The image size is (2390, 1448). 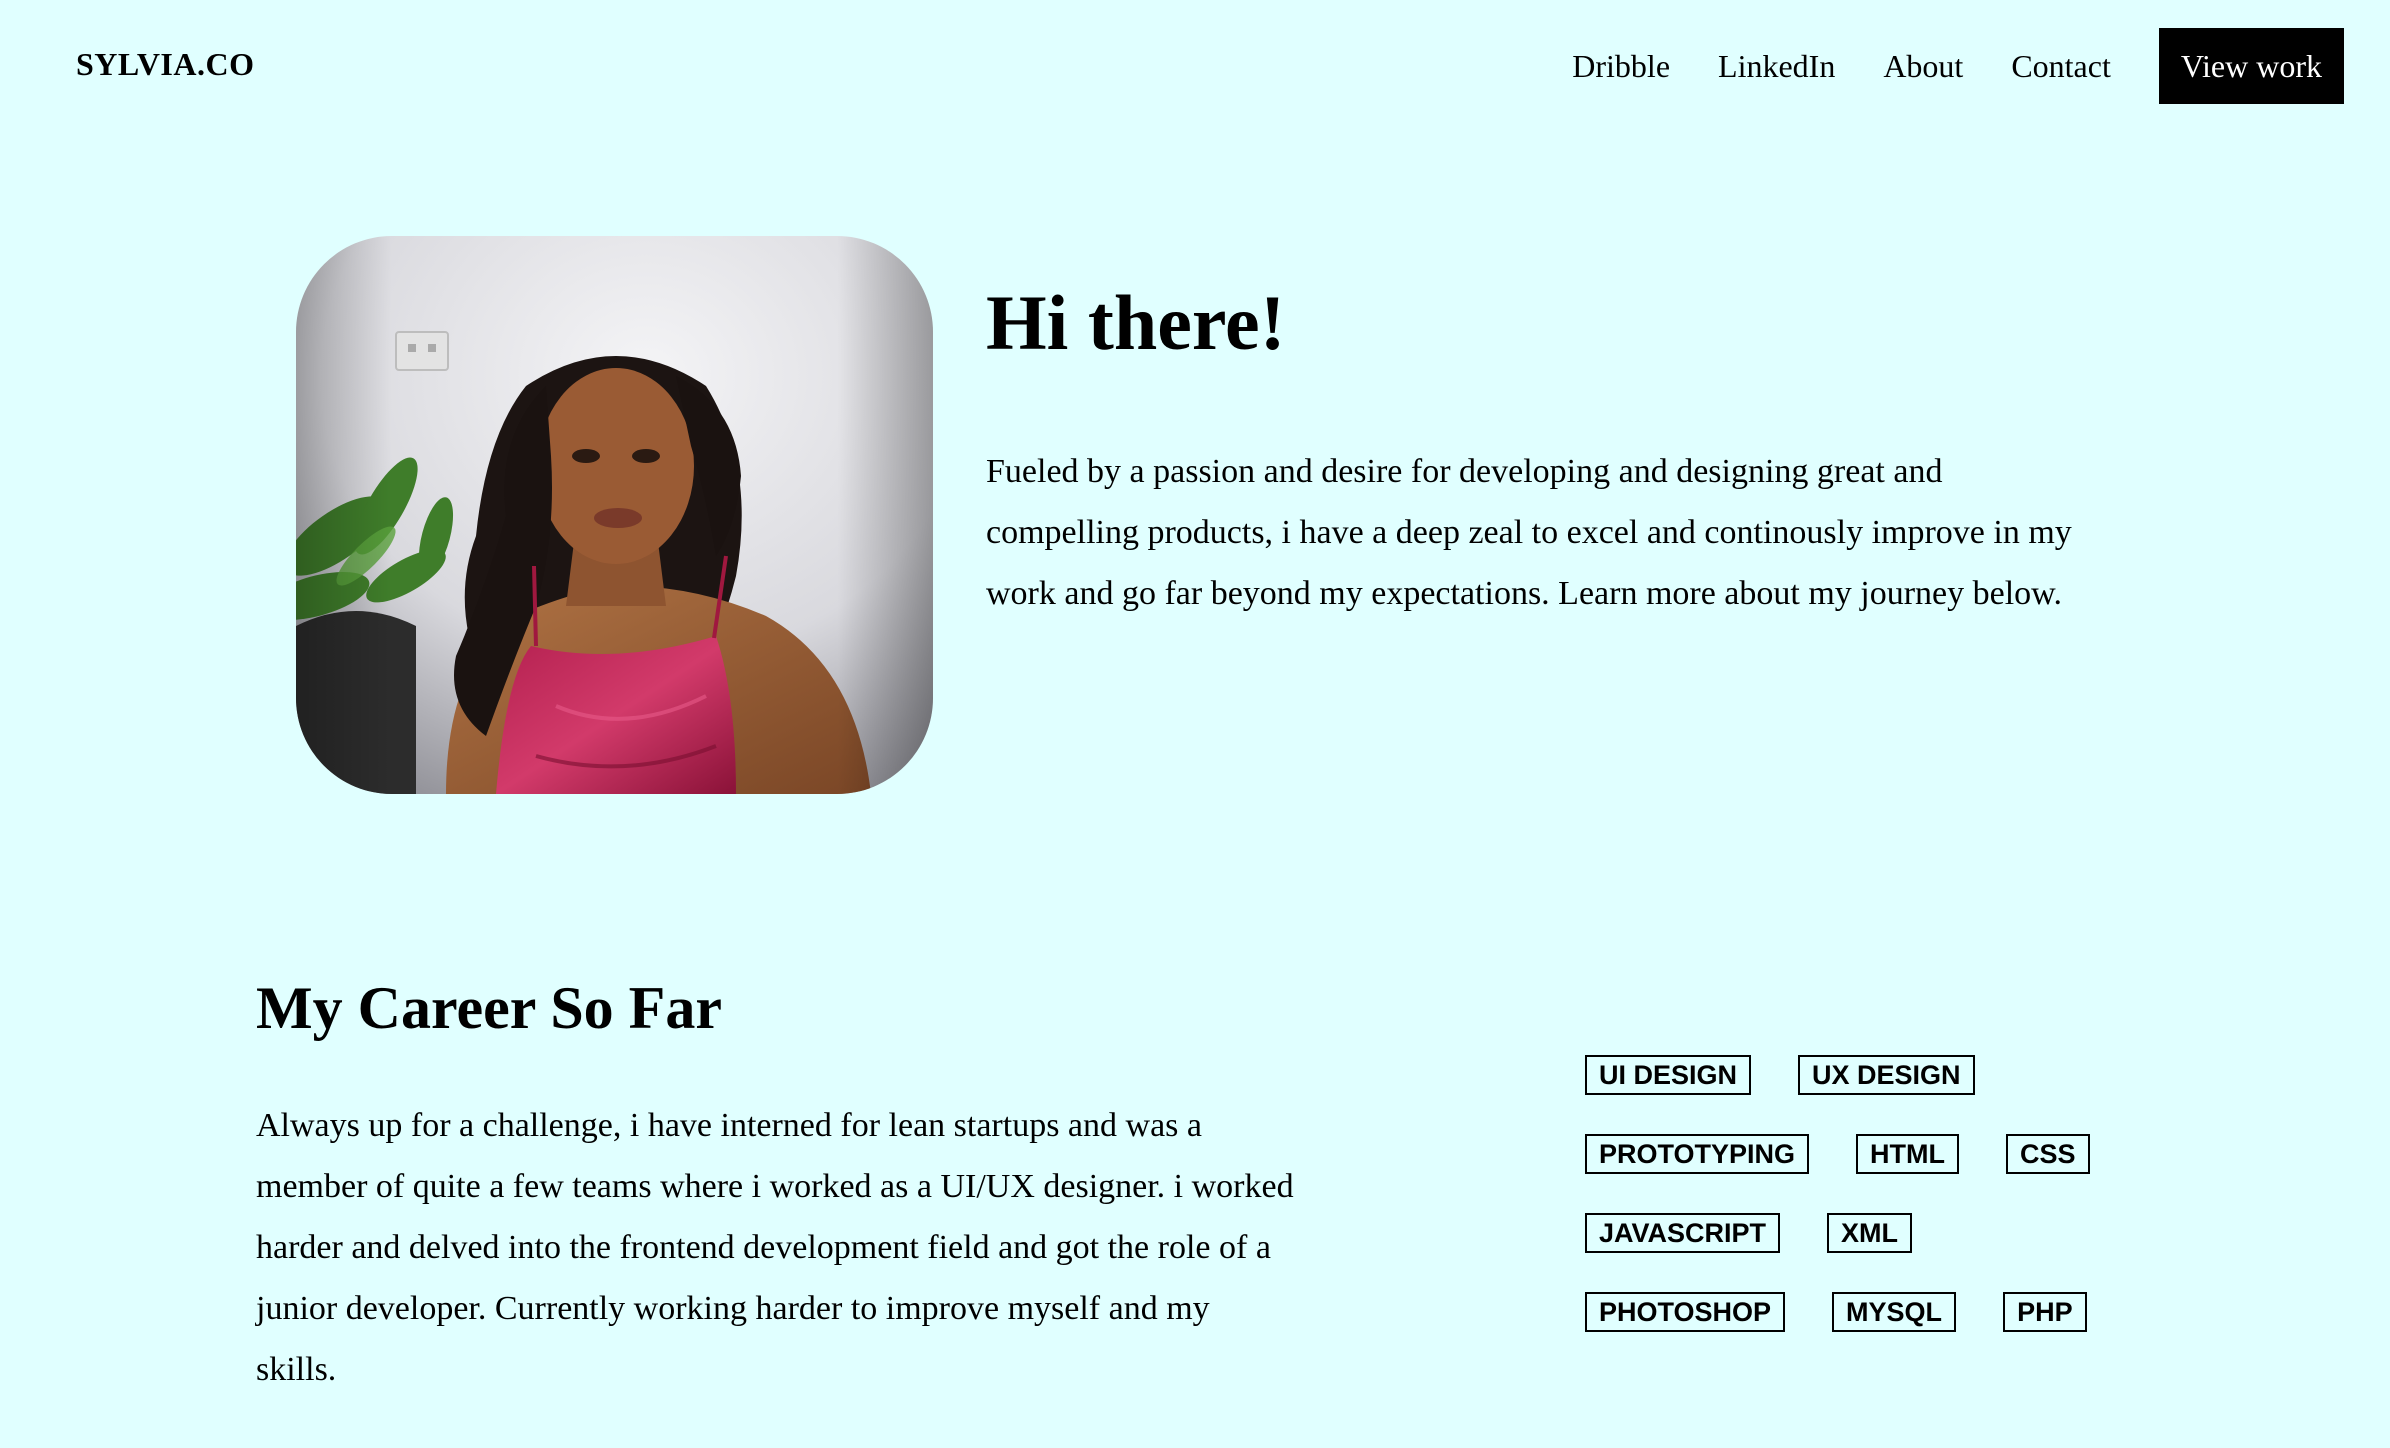 I want to click on skill-tag-javascript: JAVASCRIPT, so click(x=1683, y=1233).